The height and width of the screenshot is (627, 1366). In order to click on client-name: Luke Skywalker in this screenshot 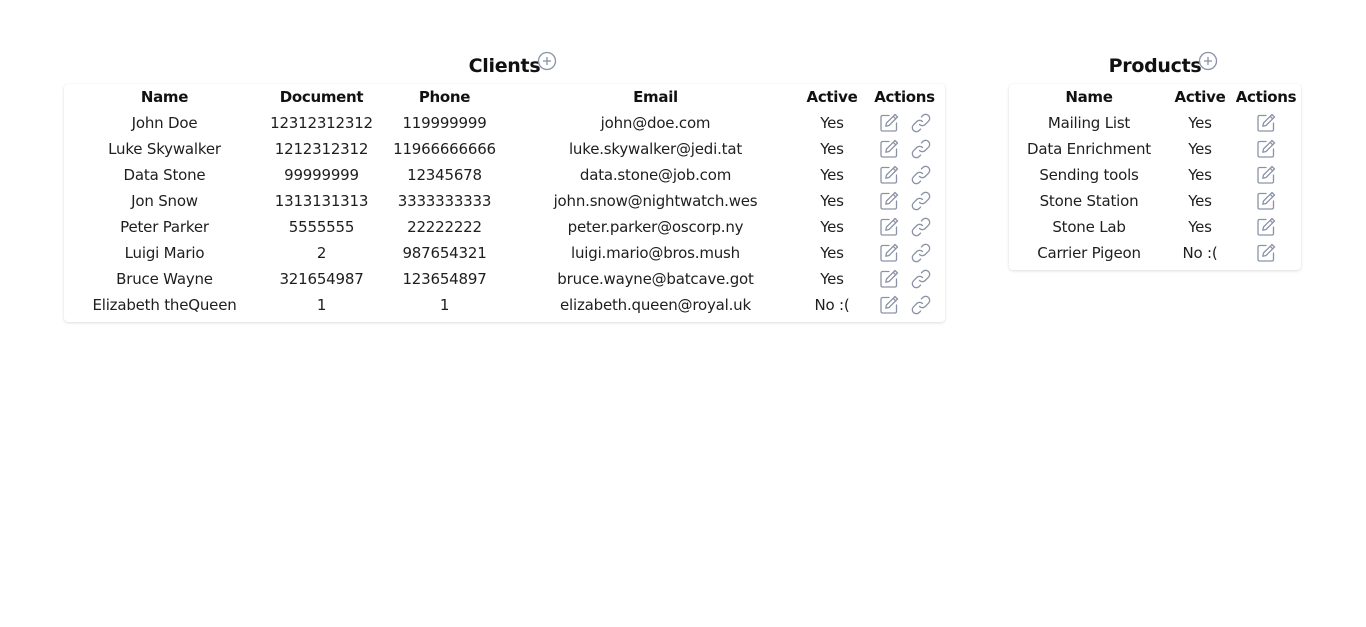, I will do `click(164, 149)`.